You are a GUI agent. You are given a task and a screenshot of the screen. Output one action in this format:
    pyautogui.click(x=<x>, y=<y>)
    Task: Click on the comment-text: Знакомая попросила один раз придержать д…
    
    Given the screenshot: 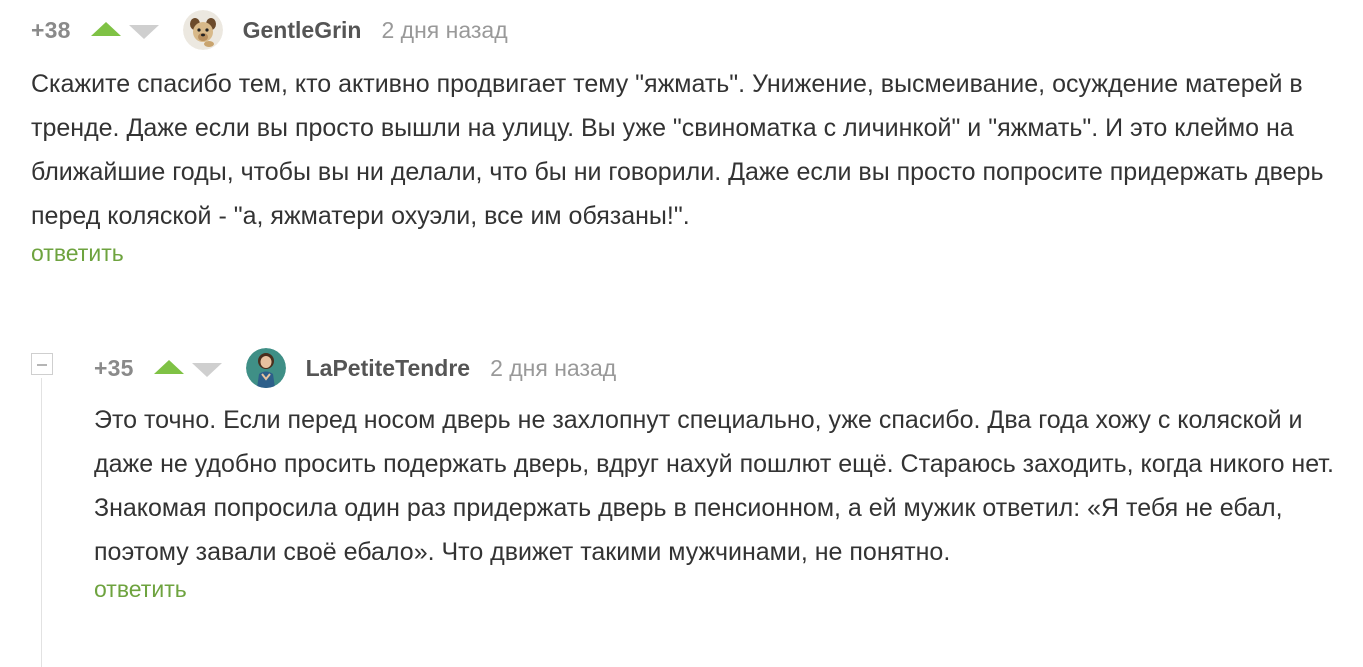 What is the action you would take?
    pyautogui.click(x=688, y=530)
    